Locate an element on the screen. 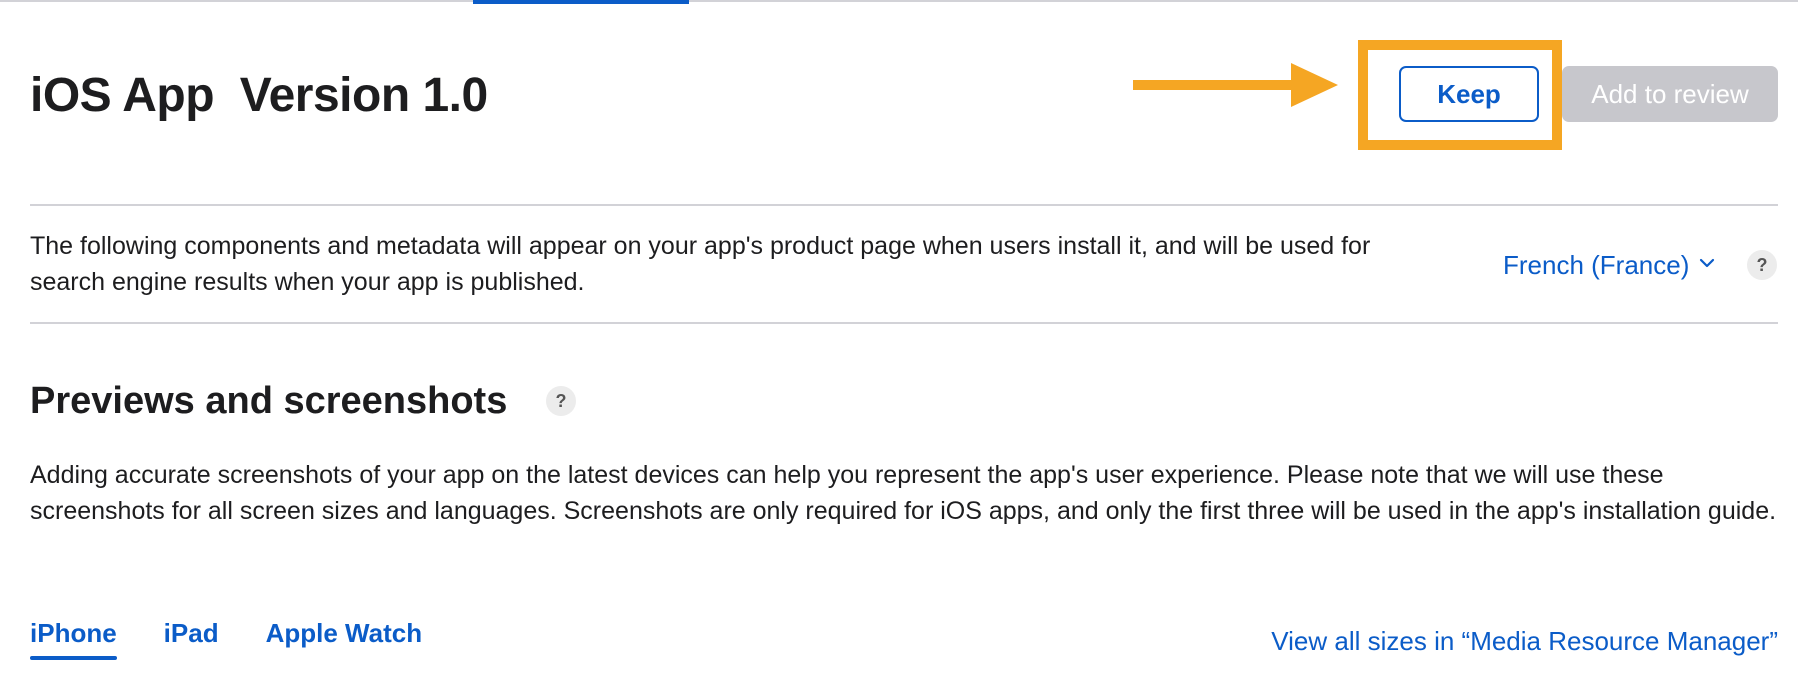  keep-button: Keep is located at coordinates (1469, 94).